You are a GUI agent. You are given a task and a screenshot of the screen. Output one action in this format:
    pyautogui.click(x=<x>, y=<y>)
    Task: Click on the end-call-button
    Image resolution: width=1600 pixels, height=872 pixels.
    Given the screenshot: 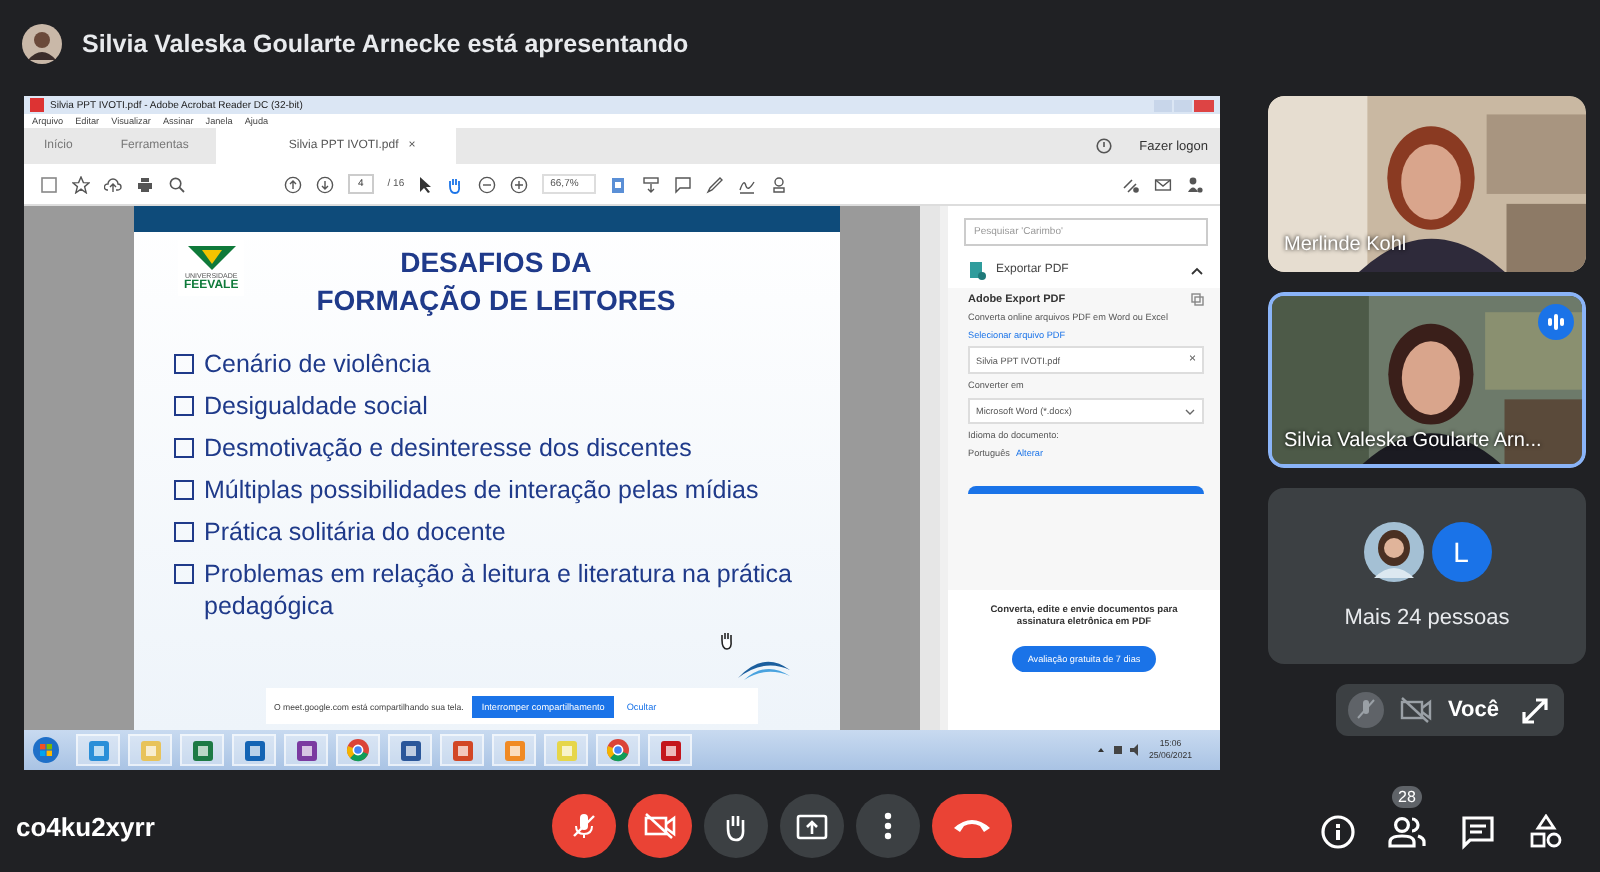 What is the action you would take?
    pyautogui.click(x=972, y=826)
    